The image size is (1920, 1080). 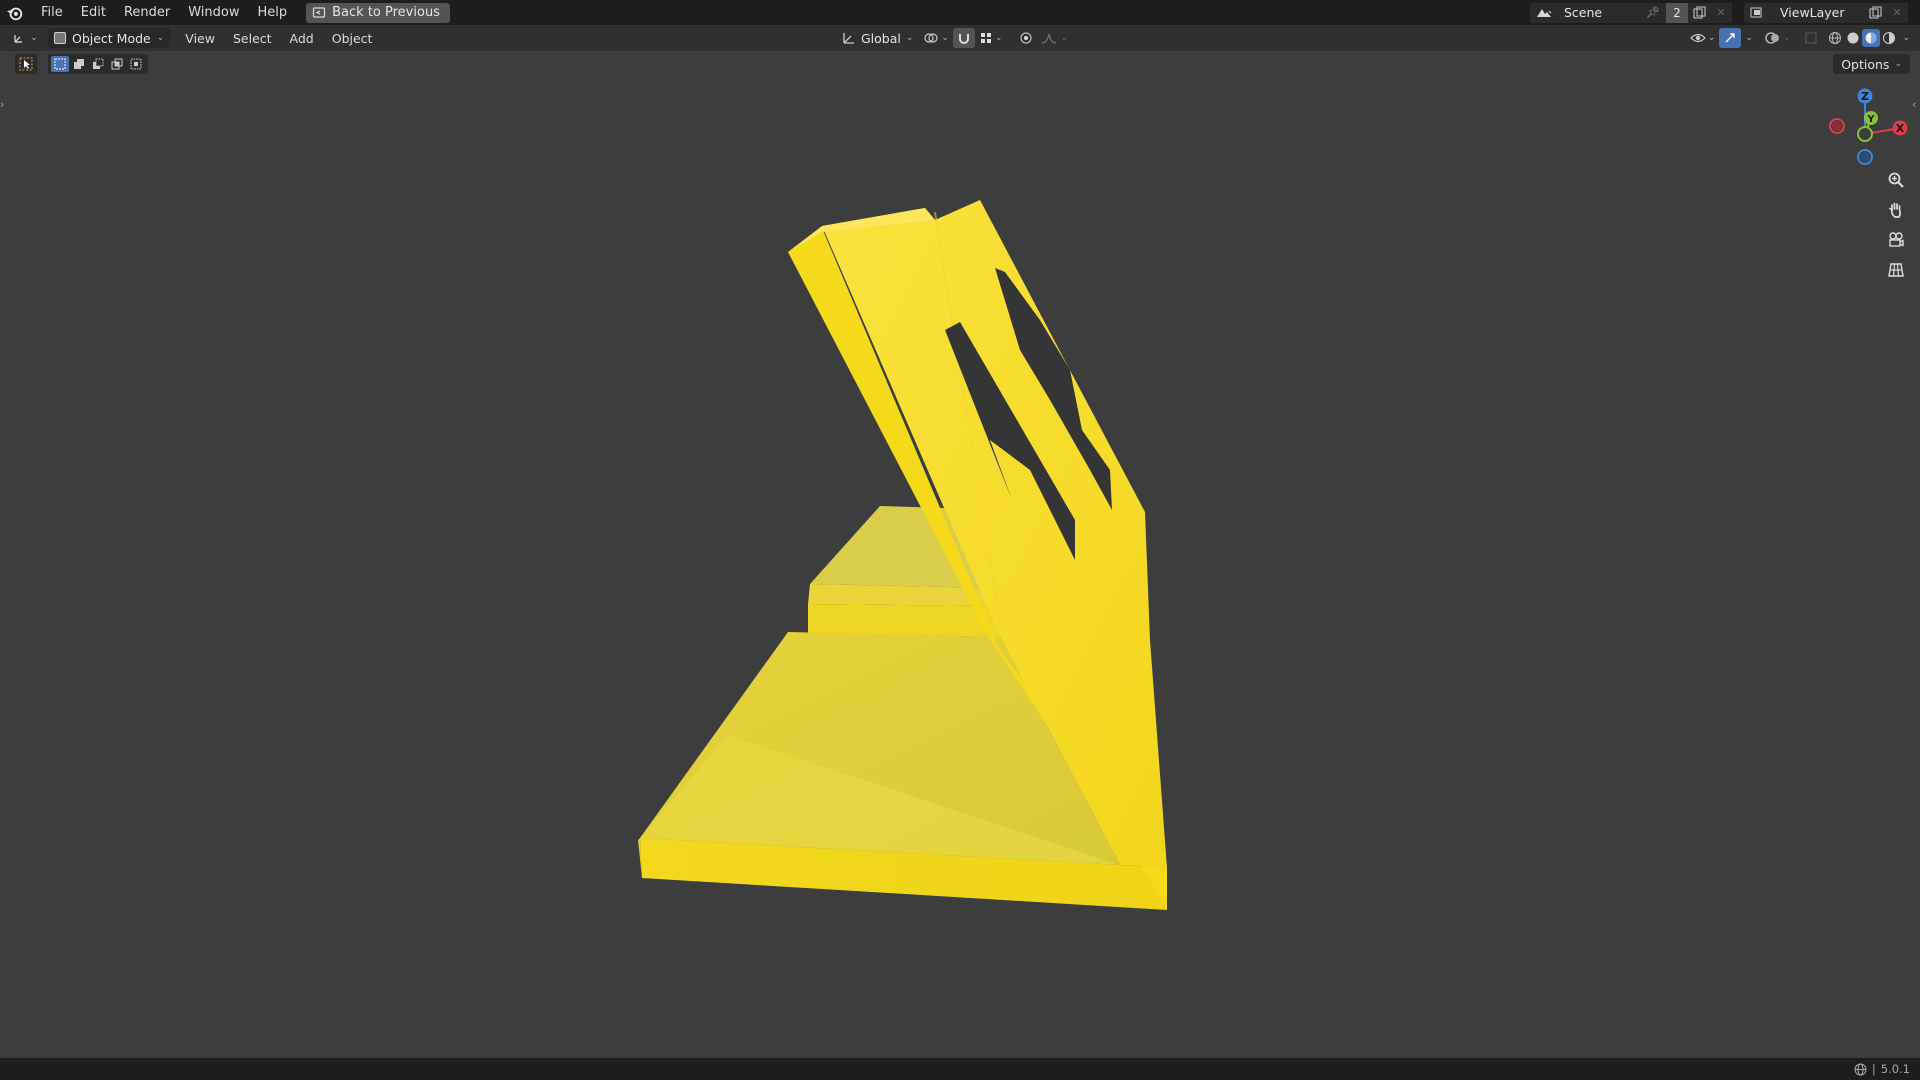 What do you see at coordinates (52, 12) in the screenshot?
I see `menu-file: File` at bounding box center [52, 12].